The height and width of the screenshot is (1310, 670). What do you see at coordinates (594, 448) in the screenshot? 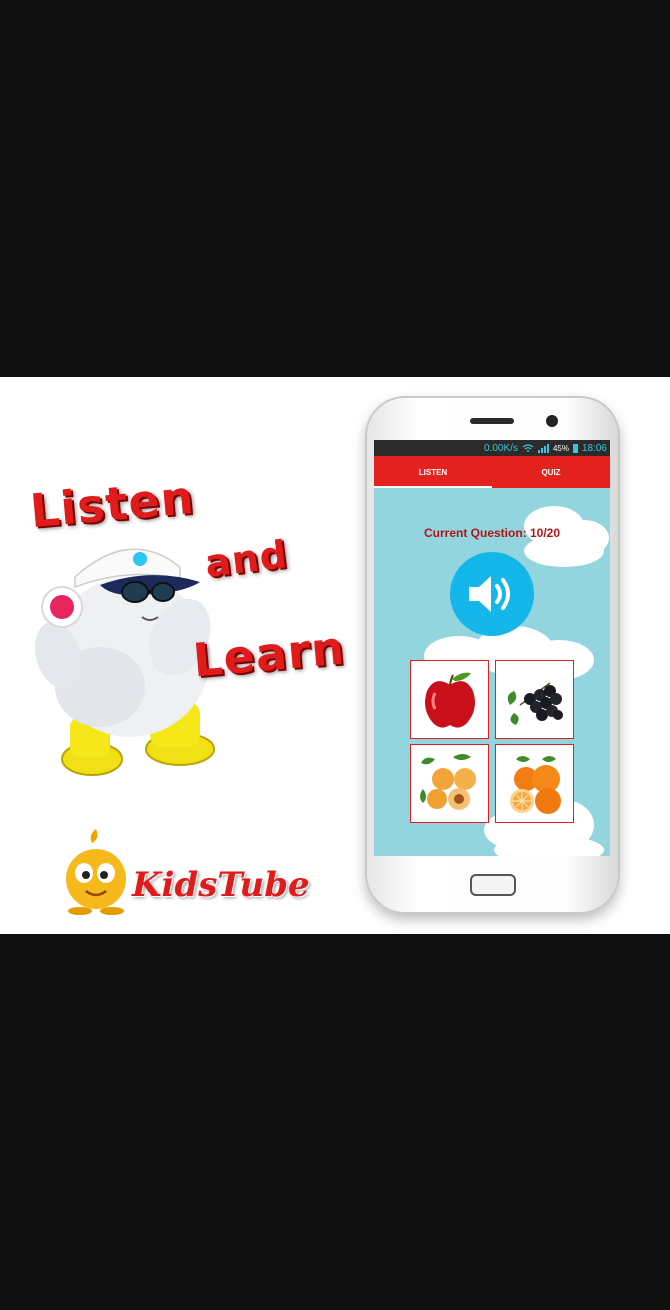
I see `status-time: 18:06` at bounding box center [594, 448].